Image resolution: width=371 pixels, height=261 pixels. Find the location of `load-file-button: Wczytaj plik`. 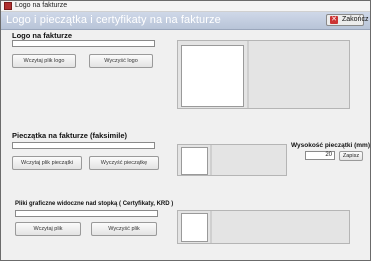

load-file-button: Wczytaj plik is located at coordinates (48, 229).